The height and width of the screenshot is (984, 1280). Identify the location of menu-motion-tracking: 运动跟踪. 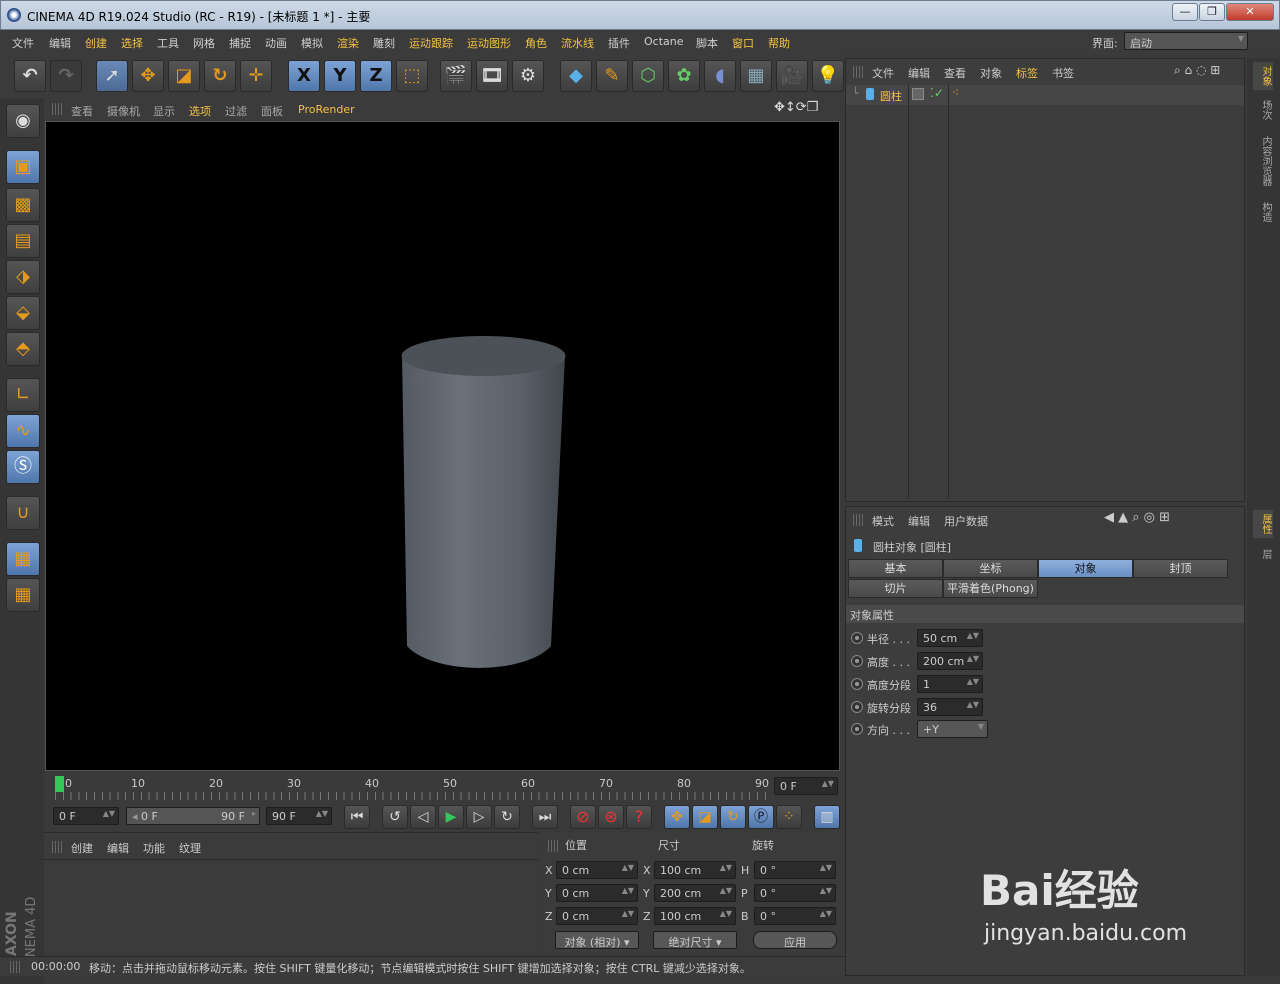
(431, 43).